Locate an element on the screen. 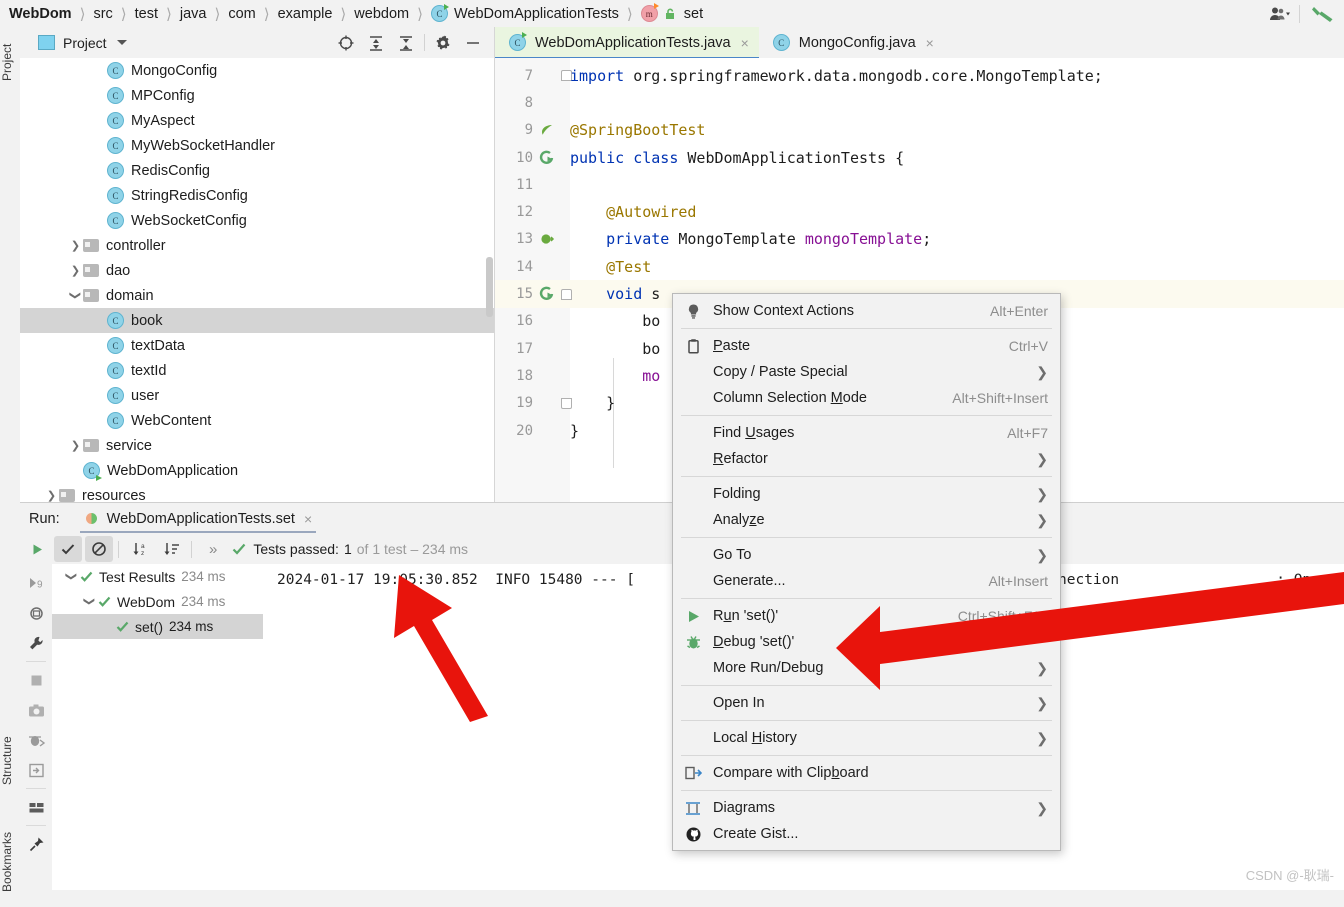 The height and width of the screenshot is (907, 1344). menu-item-folding: Folding ❯ is located at coordinates (866, 494).